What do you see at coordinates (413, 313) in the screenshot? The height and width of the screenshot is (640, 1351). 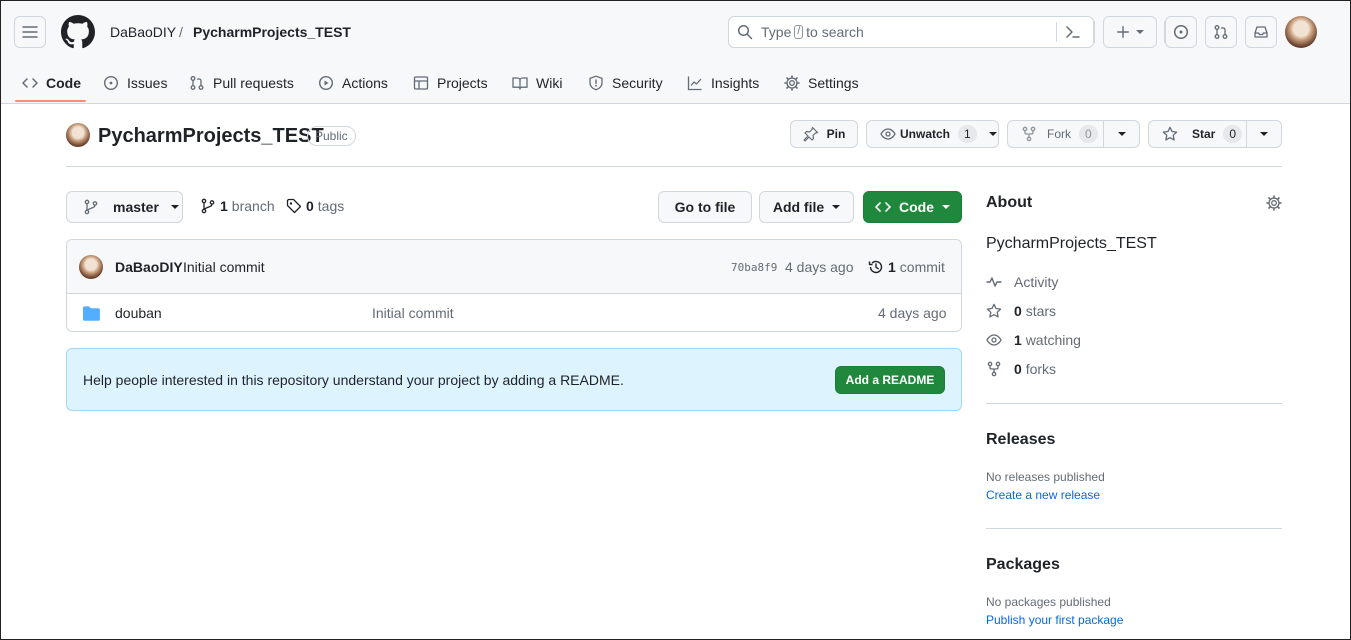 I see `file-commit-message: Initial commit` at bounding box center [413, 313].